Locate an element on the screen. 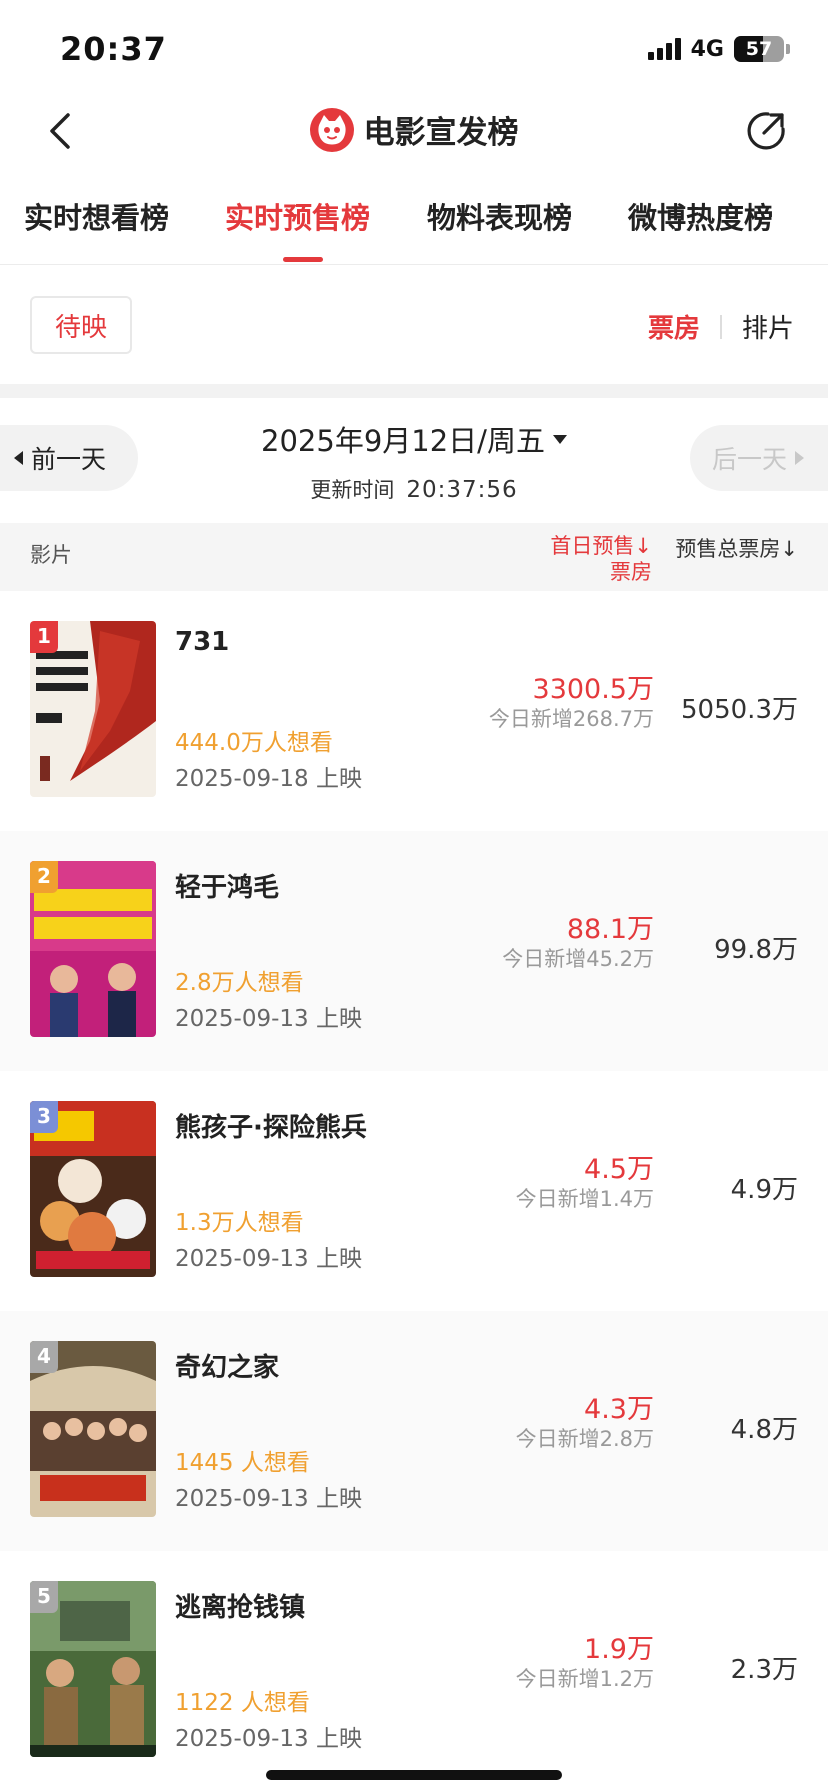 Image resolution: width=828 pixels, height=1792 pixels. today-added: 今日新增2.8万 is located at coordinates (584, 1439).